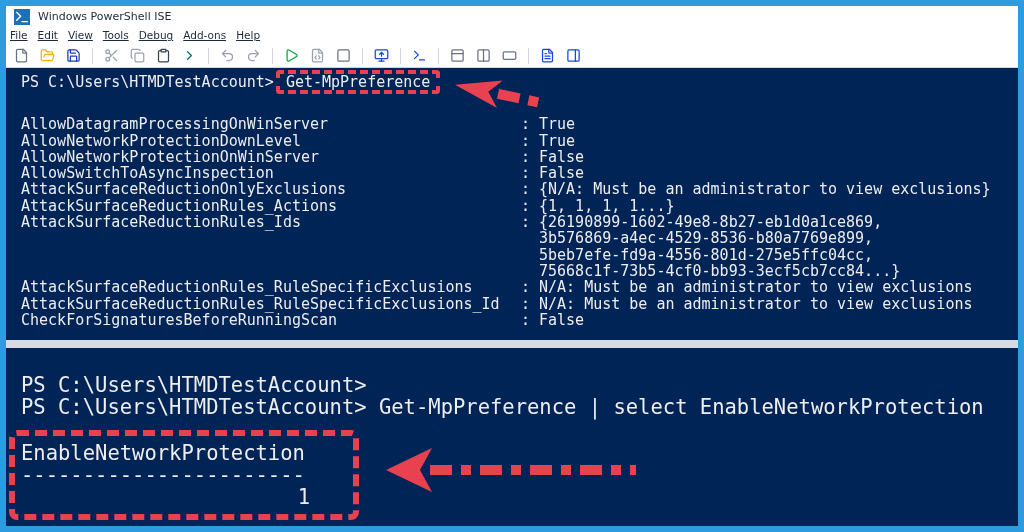  Describe the element at coordinates (706, 238) in the screenshot. I see `property-value: 3b576869-a4ec-4529-8536-b80a7769e899,` at that location.